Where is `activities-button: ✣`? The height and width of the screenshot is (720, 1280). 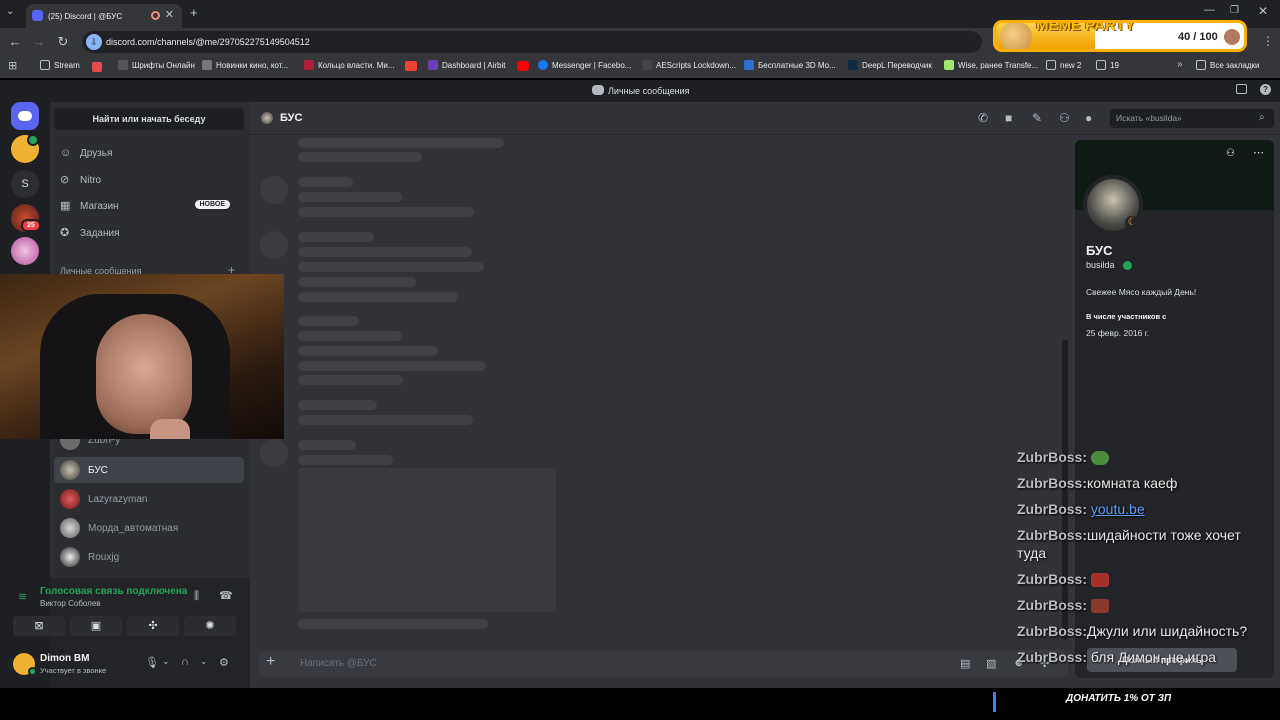 activities-button: ✣ is located at coordinates (153, 626).